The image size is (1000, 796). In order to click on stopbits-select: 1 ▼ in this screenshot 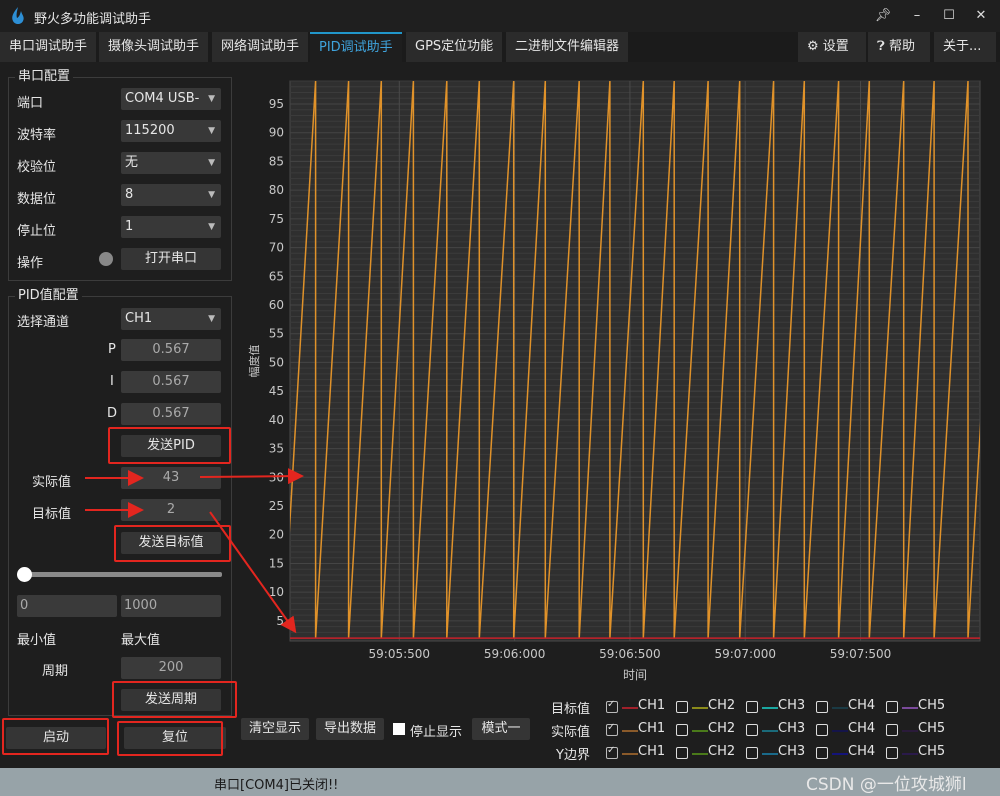, I will do `click(171, 227)`.